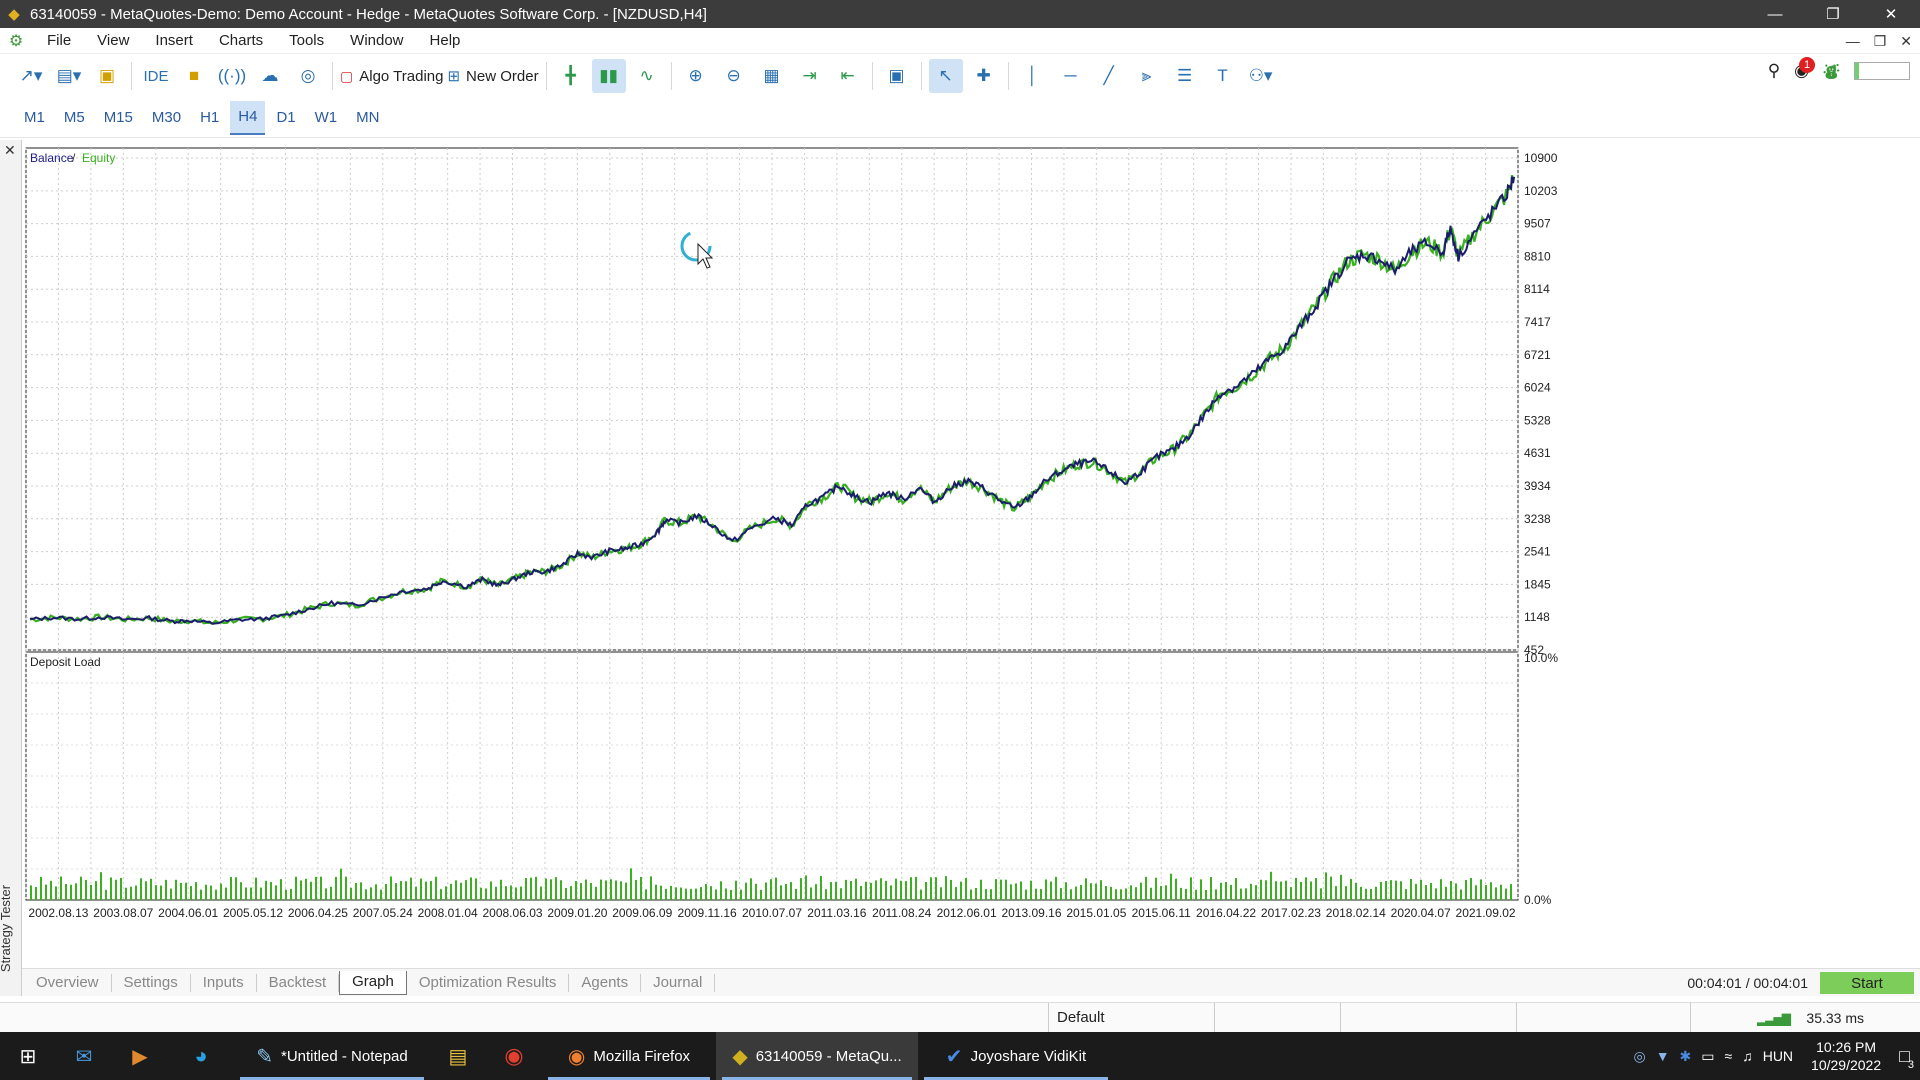  Describe the element at coordinates (10, 150) in the screenshot. I see `close-tester-icon: ✕` at that location.